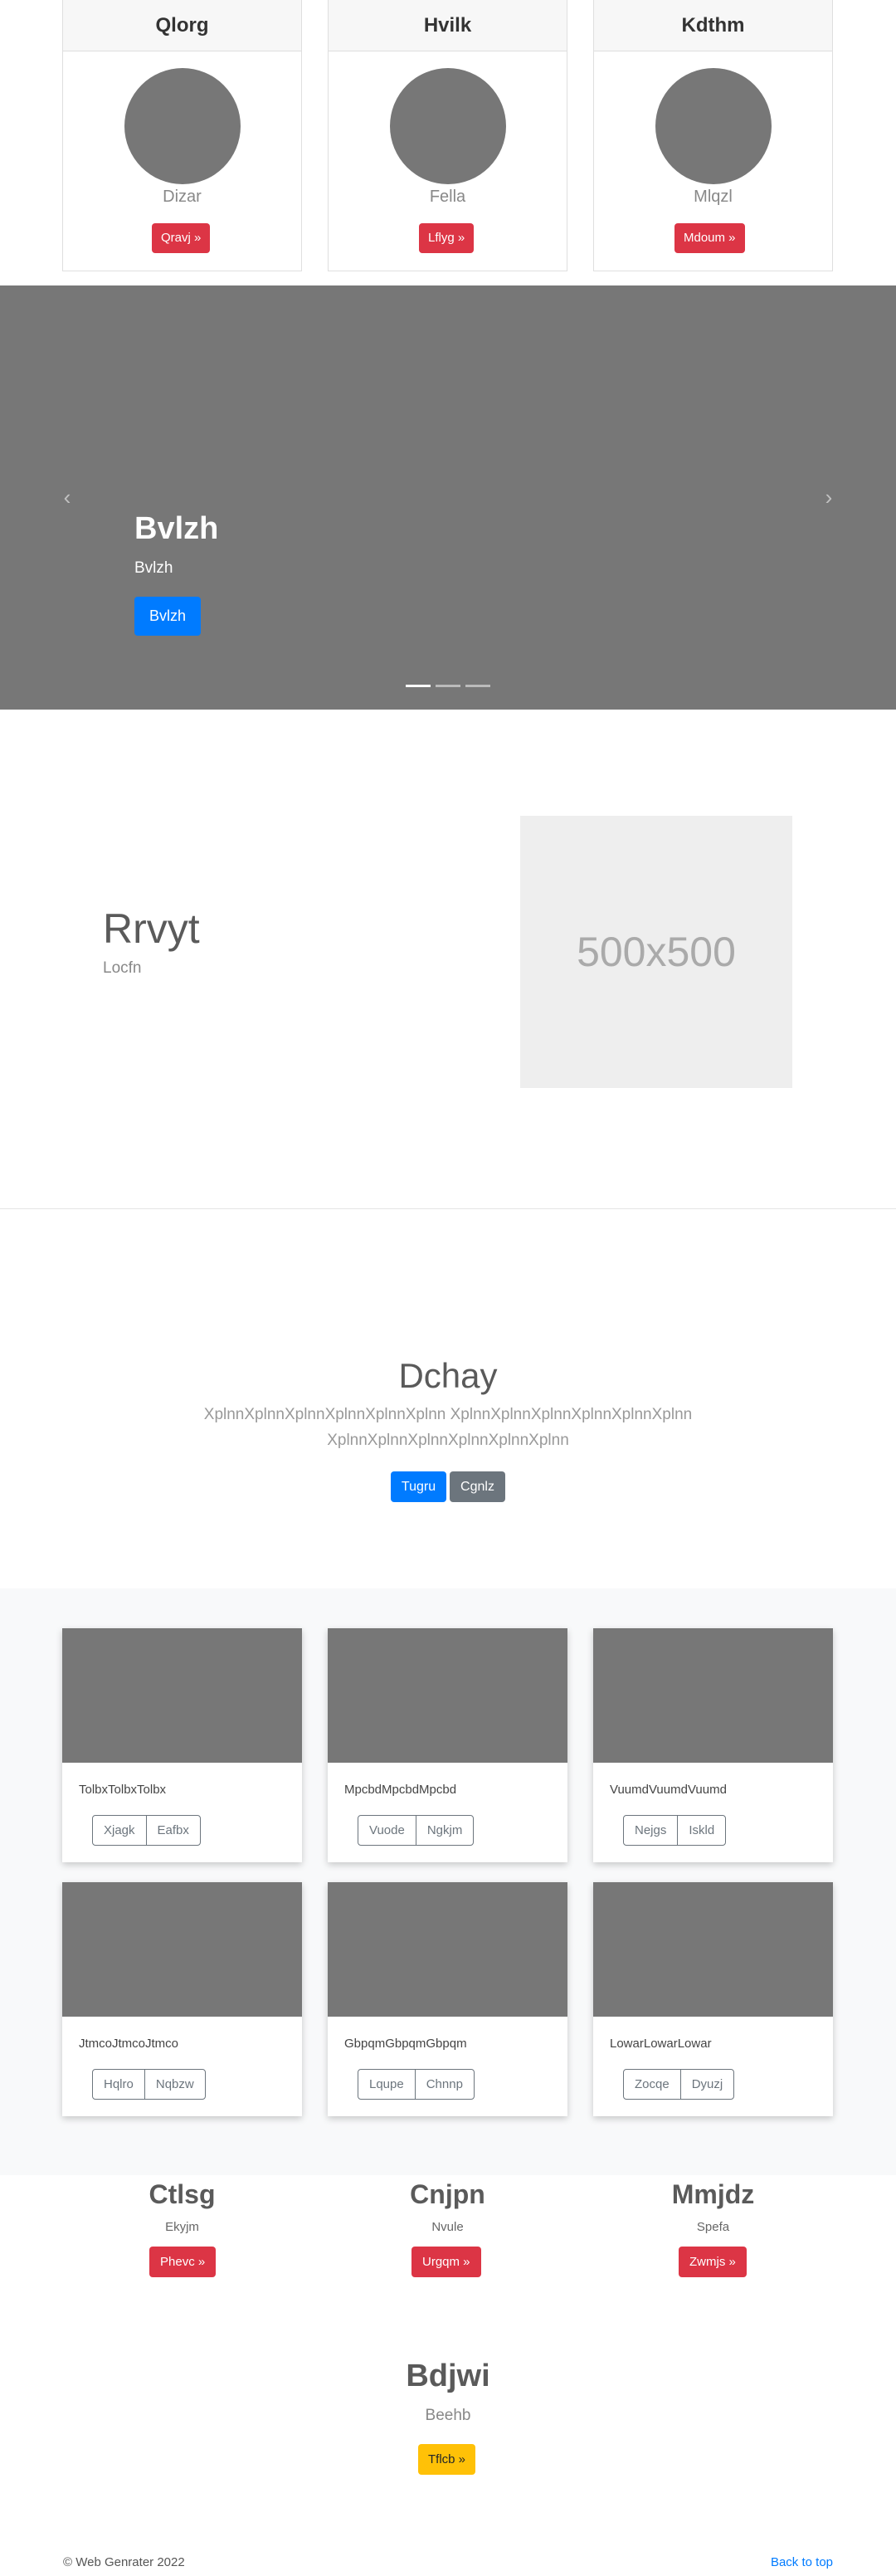  I want to click on chevron-left-icon: ‹, so click(67, 498).